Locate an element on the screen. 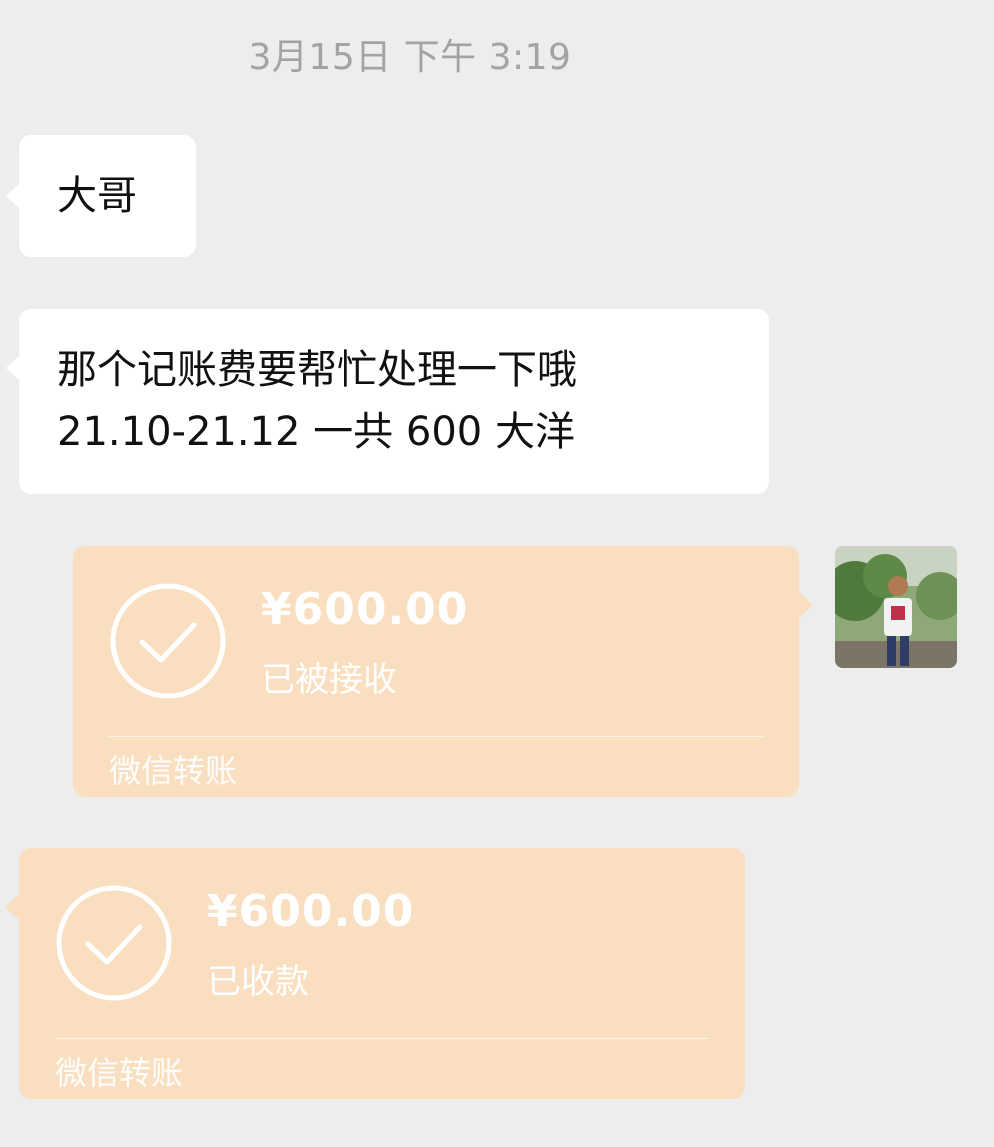 This screenshot has width=994, height=1147. message-bubble-incoming: 大哥 is located at coordinates (101, 196).